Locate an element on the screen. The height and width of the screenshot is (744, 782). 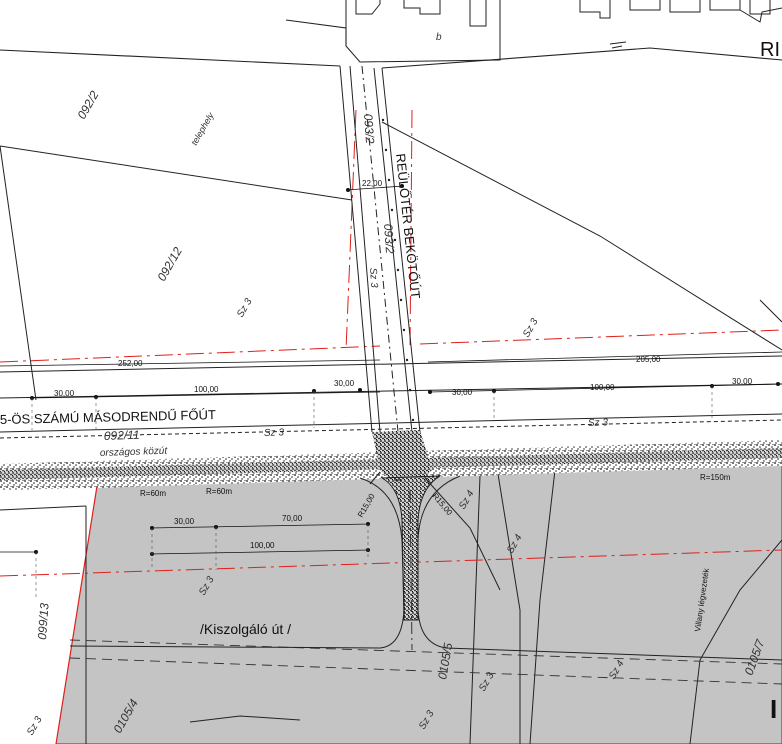
site-label: telephely is located at coordinates (202, 128).